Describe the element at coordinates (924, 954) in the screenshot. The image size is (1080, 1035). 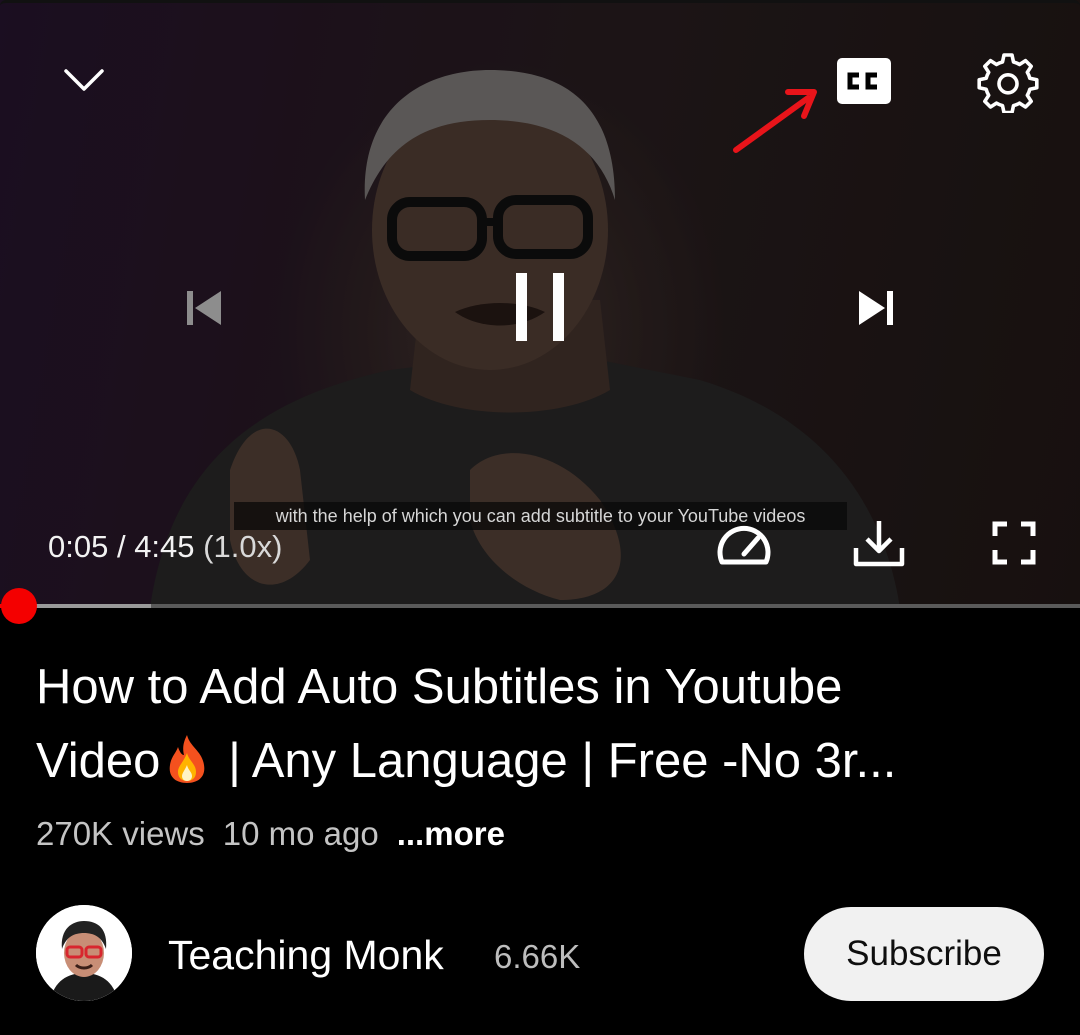
I see `subscribe-button: Subscribe` at that location.